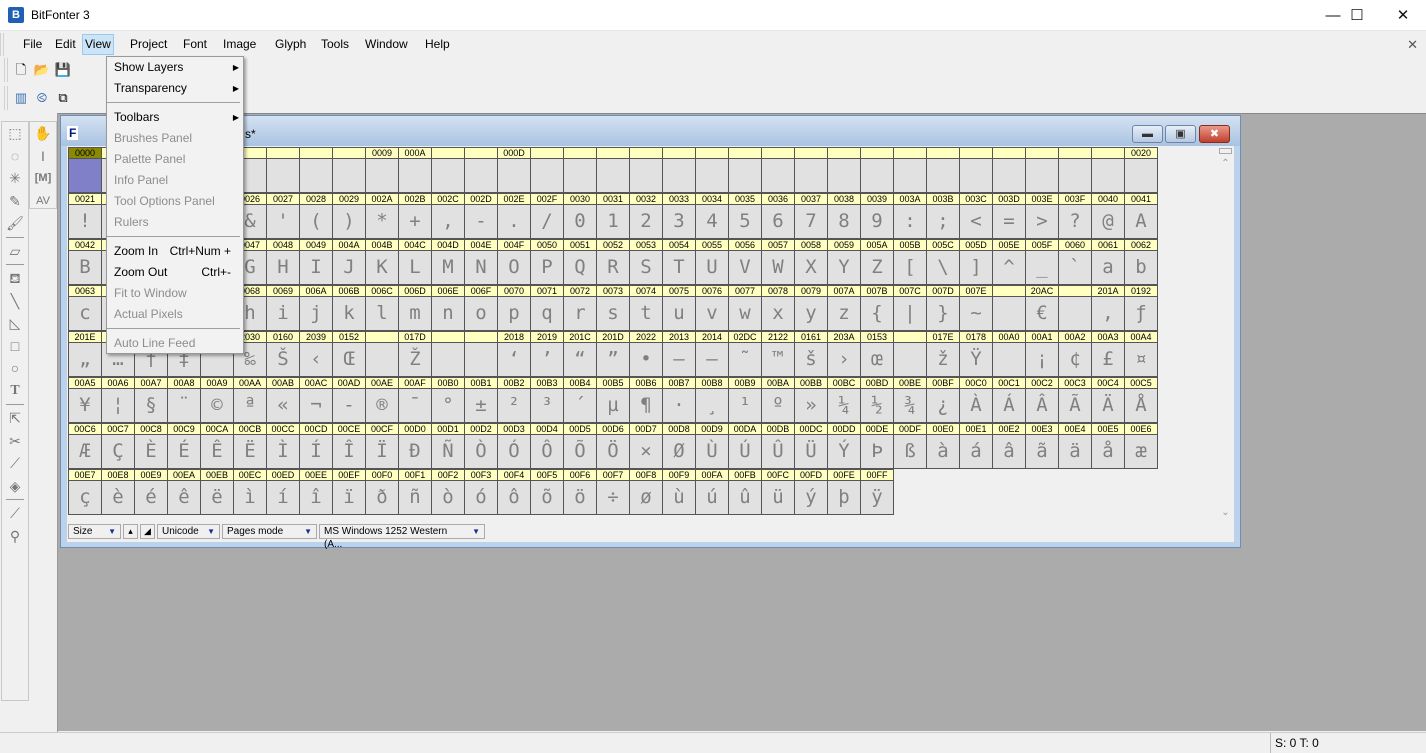  I want to click on glyph-cell: ®, so click(382, 405).